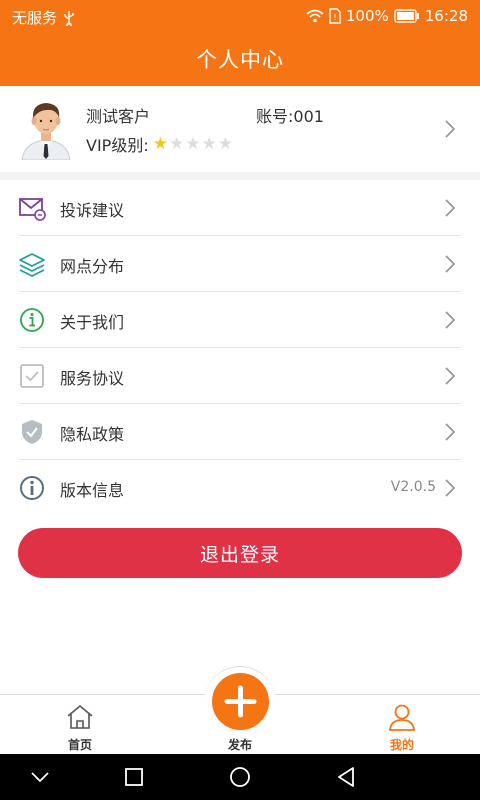 This screenshot has height=800, width=480. I want to click on menu-item-branches: 网点分布, so click(240, 264).